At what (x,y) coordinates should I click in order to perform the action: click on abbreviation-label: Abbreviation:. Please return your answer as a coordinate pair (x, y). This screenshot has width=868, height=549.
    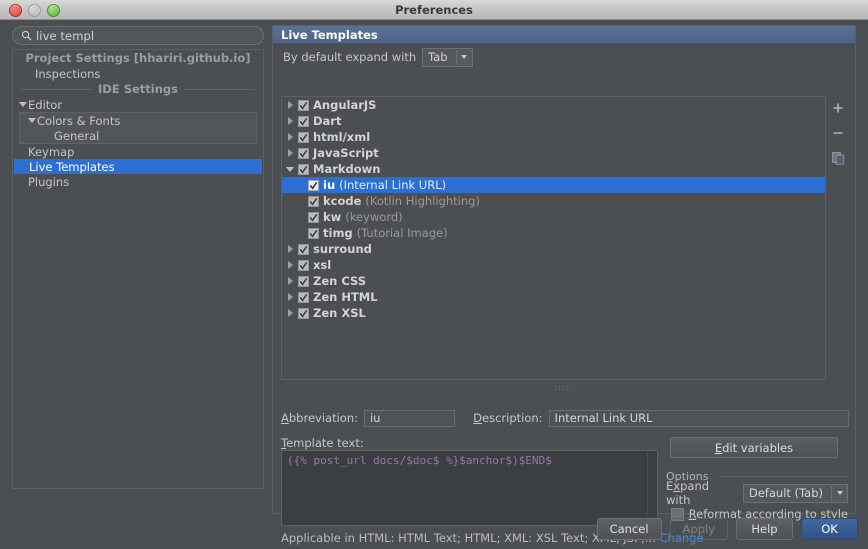
    Looking at the image, I should click on (319, 418).